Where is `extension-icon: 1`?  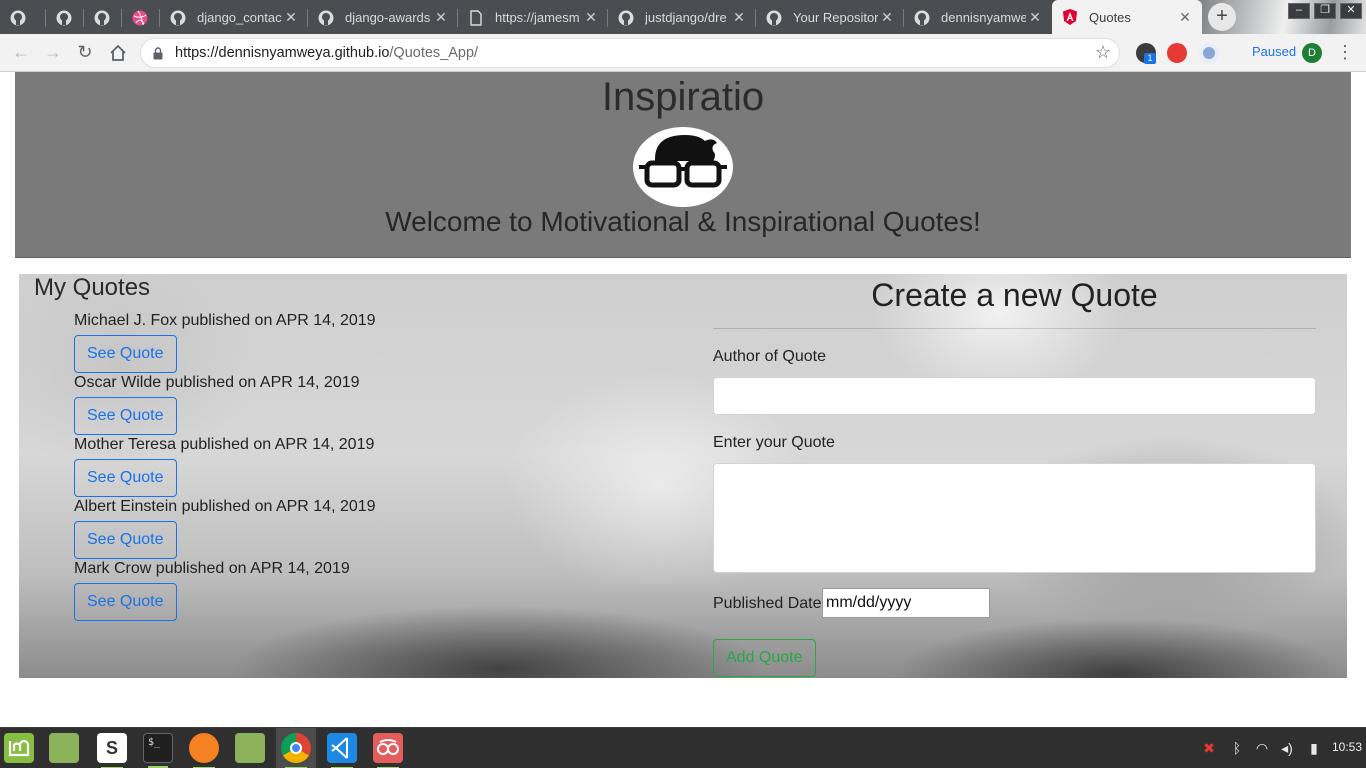 extension-icon: 1 is located at coordinates (1146, 53).